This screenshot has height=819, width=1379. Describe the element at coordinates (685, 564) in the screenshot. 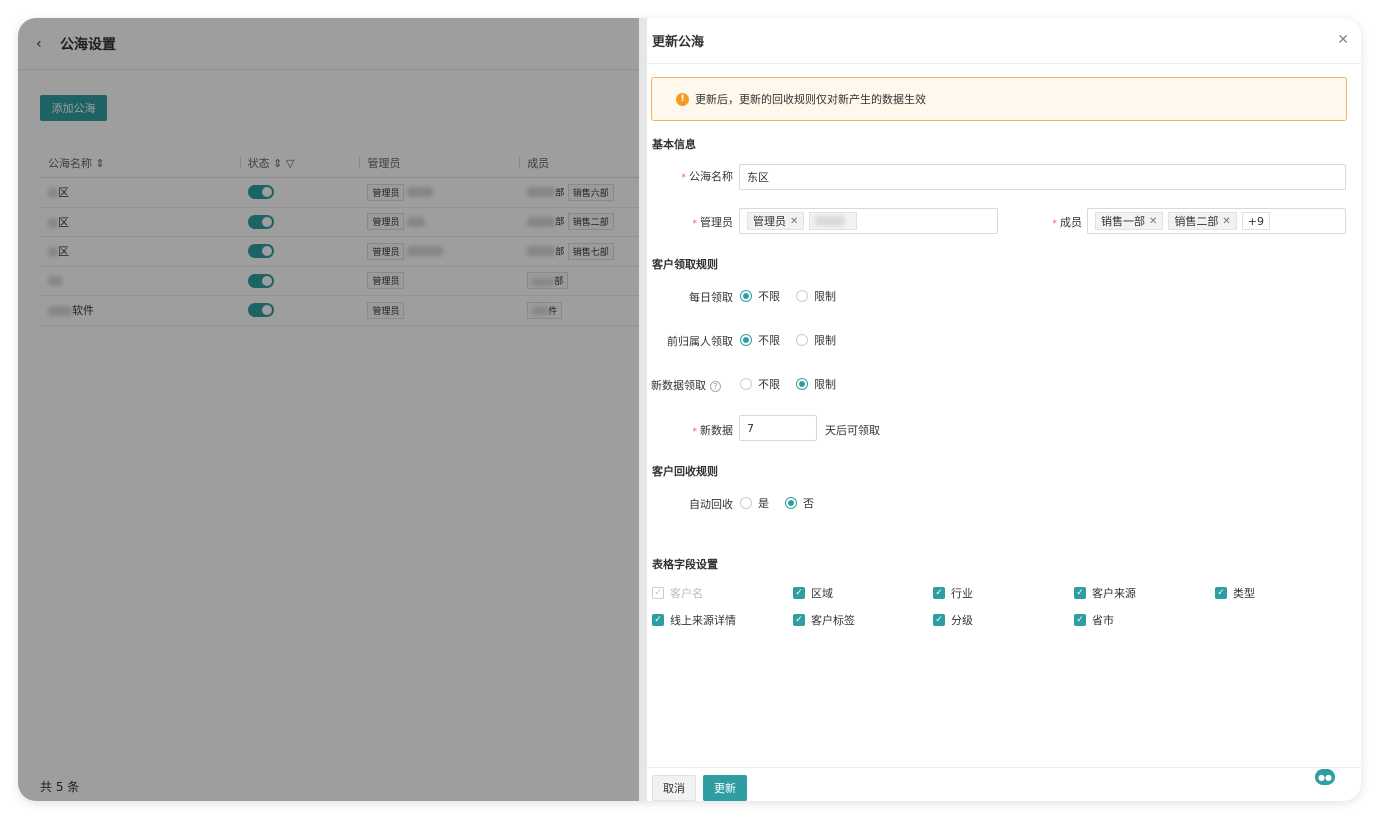

I see `table-fields-section: 表格字段设置` at that location.